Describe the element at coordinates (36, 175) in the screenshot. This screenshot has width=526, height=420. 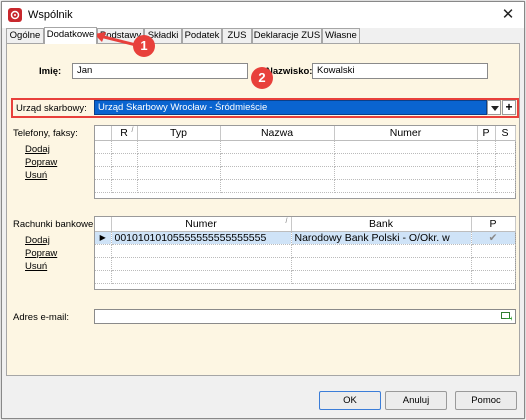
I see `phones-delete-link: Usuń` at that location.